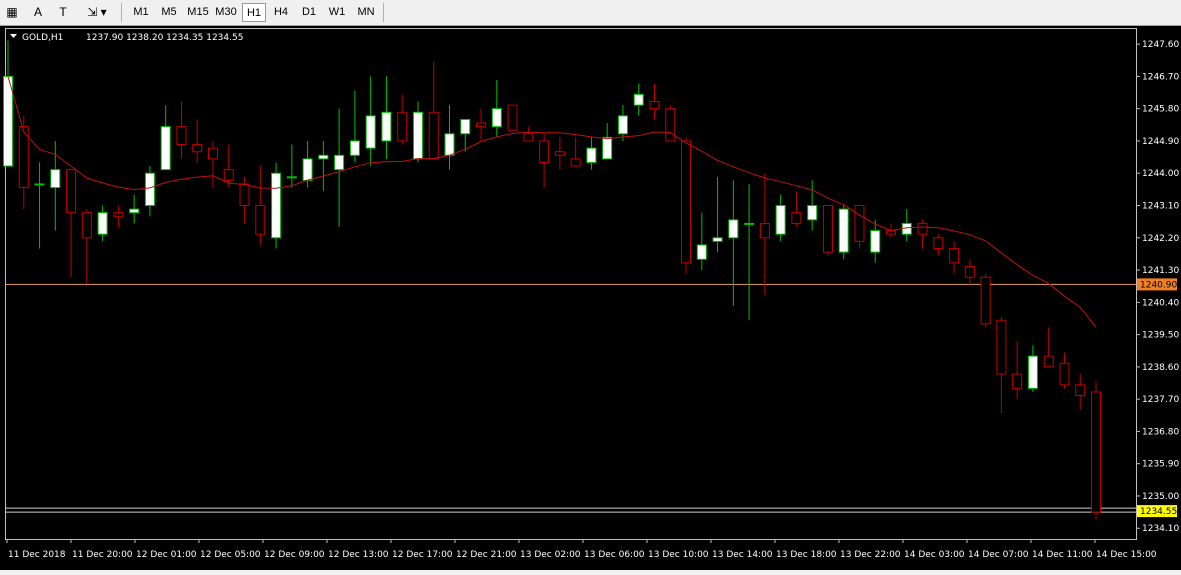 This screenshot has width=1181, height=575. I want to click on toolbar-separator, so click(121, 12).